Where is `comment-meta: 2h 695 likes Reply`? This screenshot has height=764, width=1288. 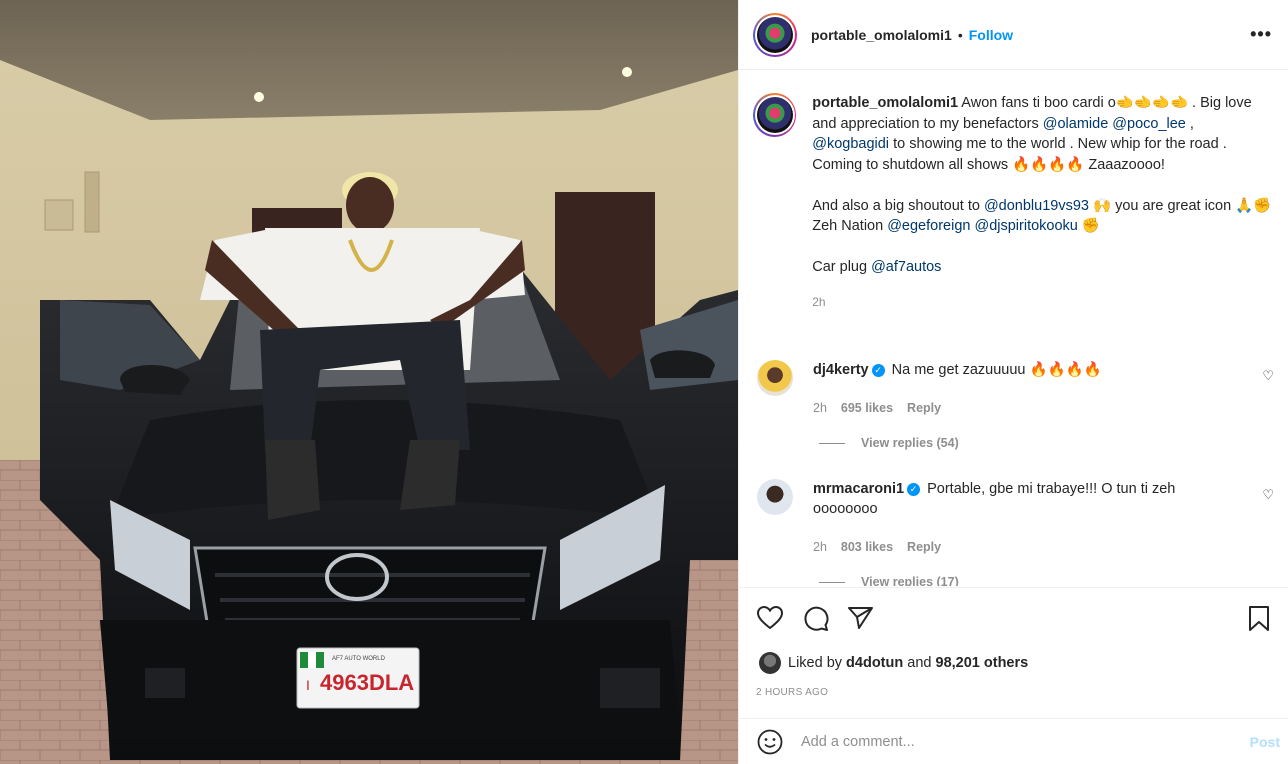
comment-meta: 2h 695 likes Reply is located at coordinates (1023, 408).